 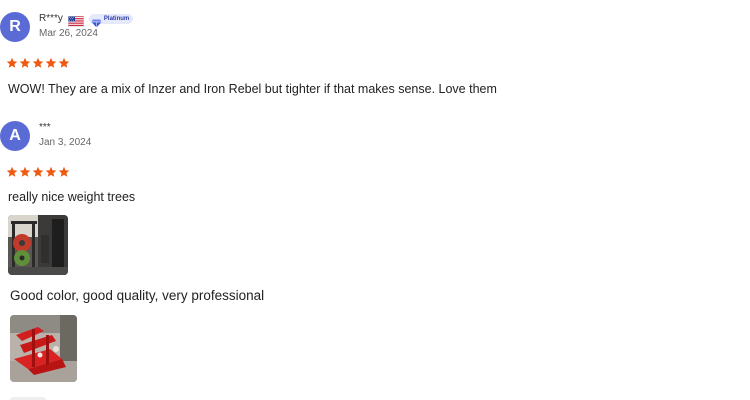 What do you see at coordinates (68, 33) in the screenshot?
I see `review-date: Mar 26, 2024` at bounding box center [68, 33].